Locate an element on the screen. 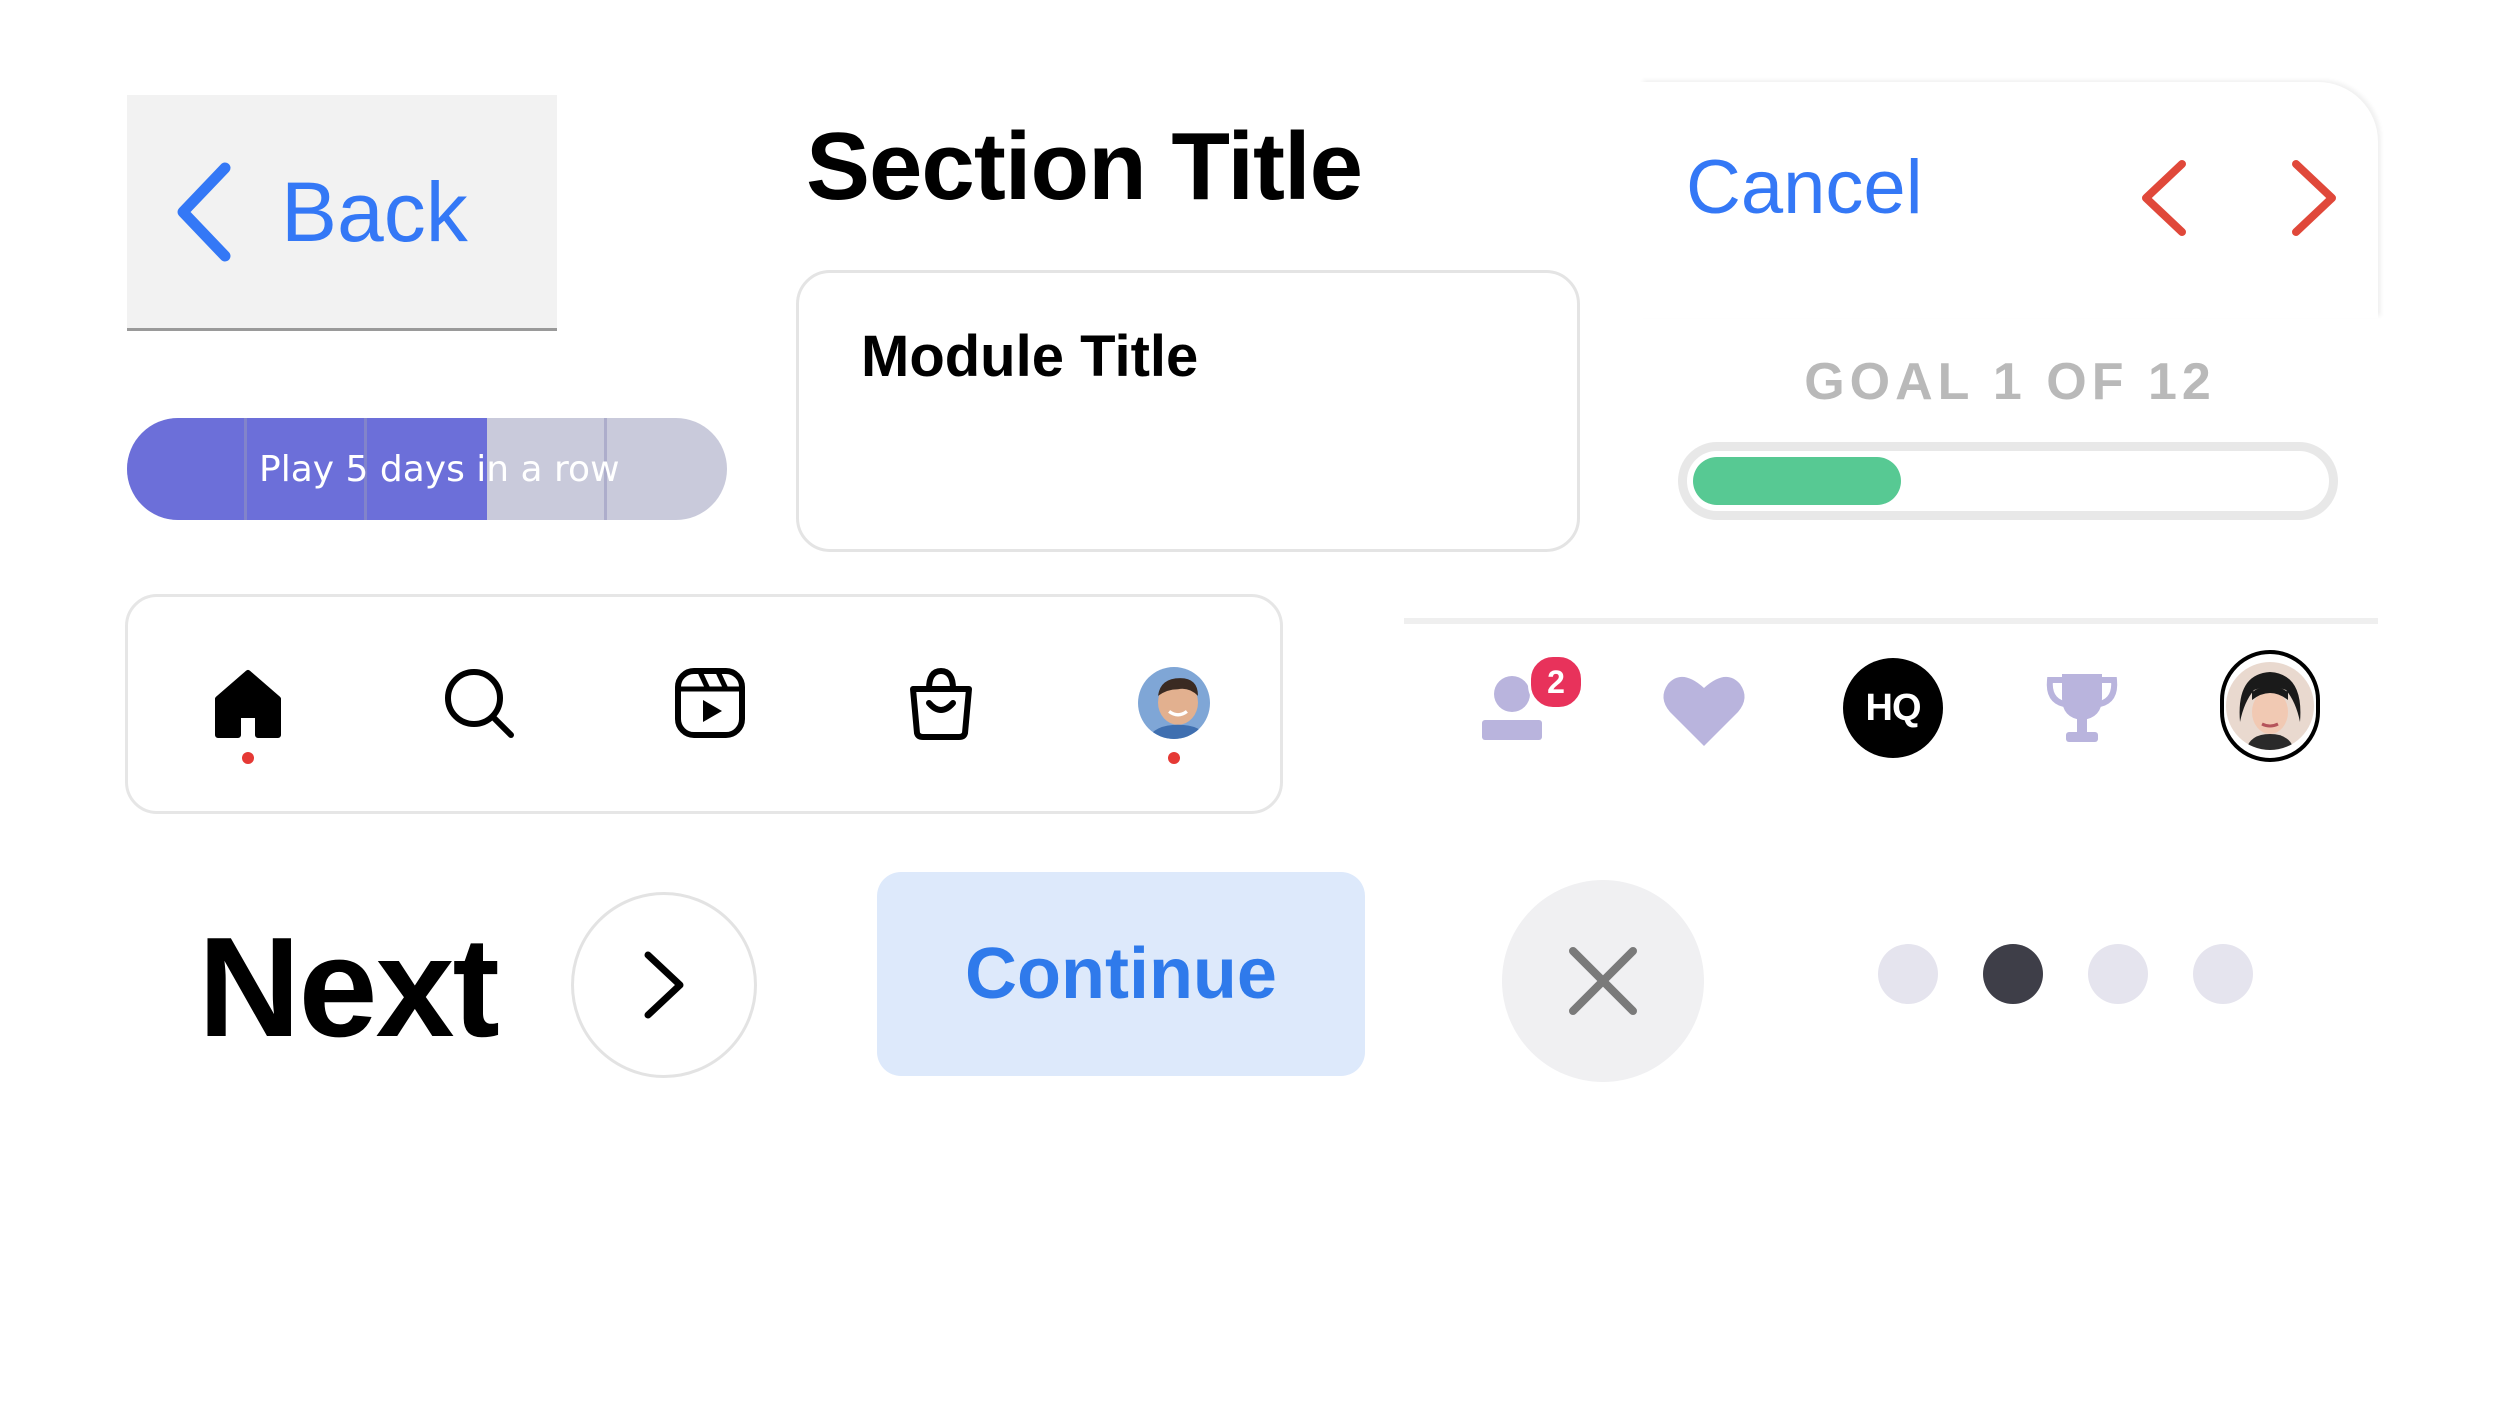  tab-bar-divider is located at coordinates (1891, 621).